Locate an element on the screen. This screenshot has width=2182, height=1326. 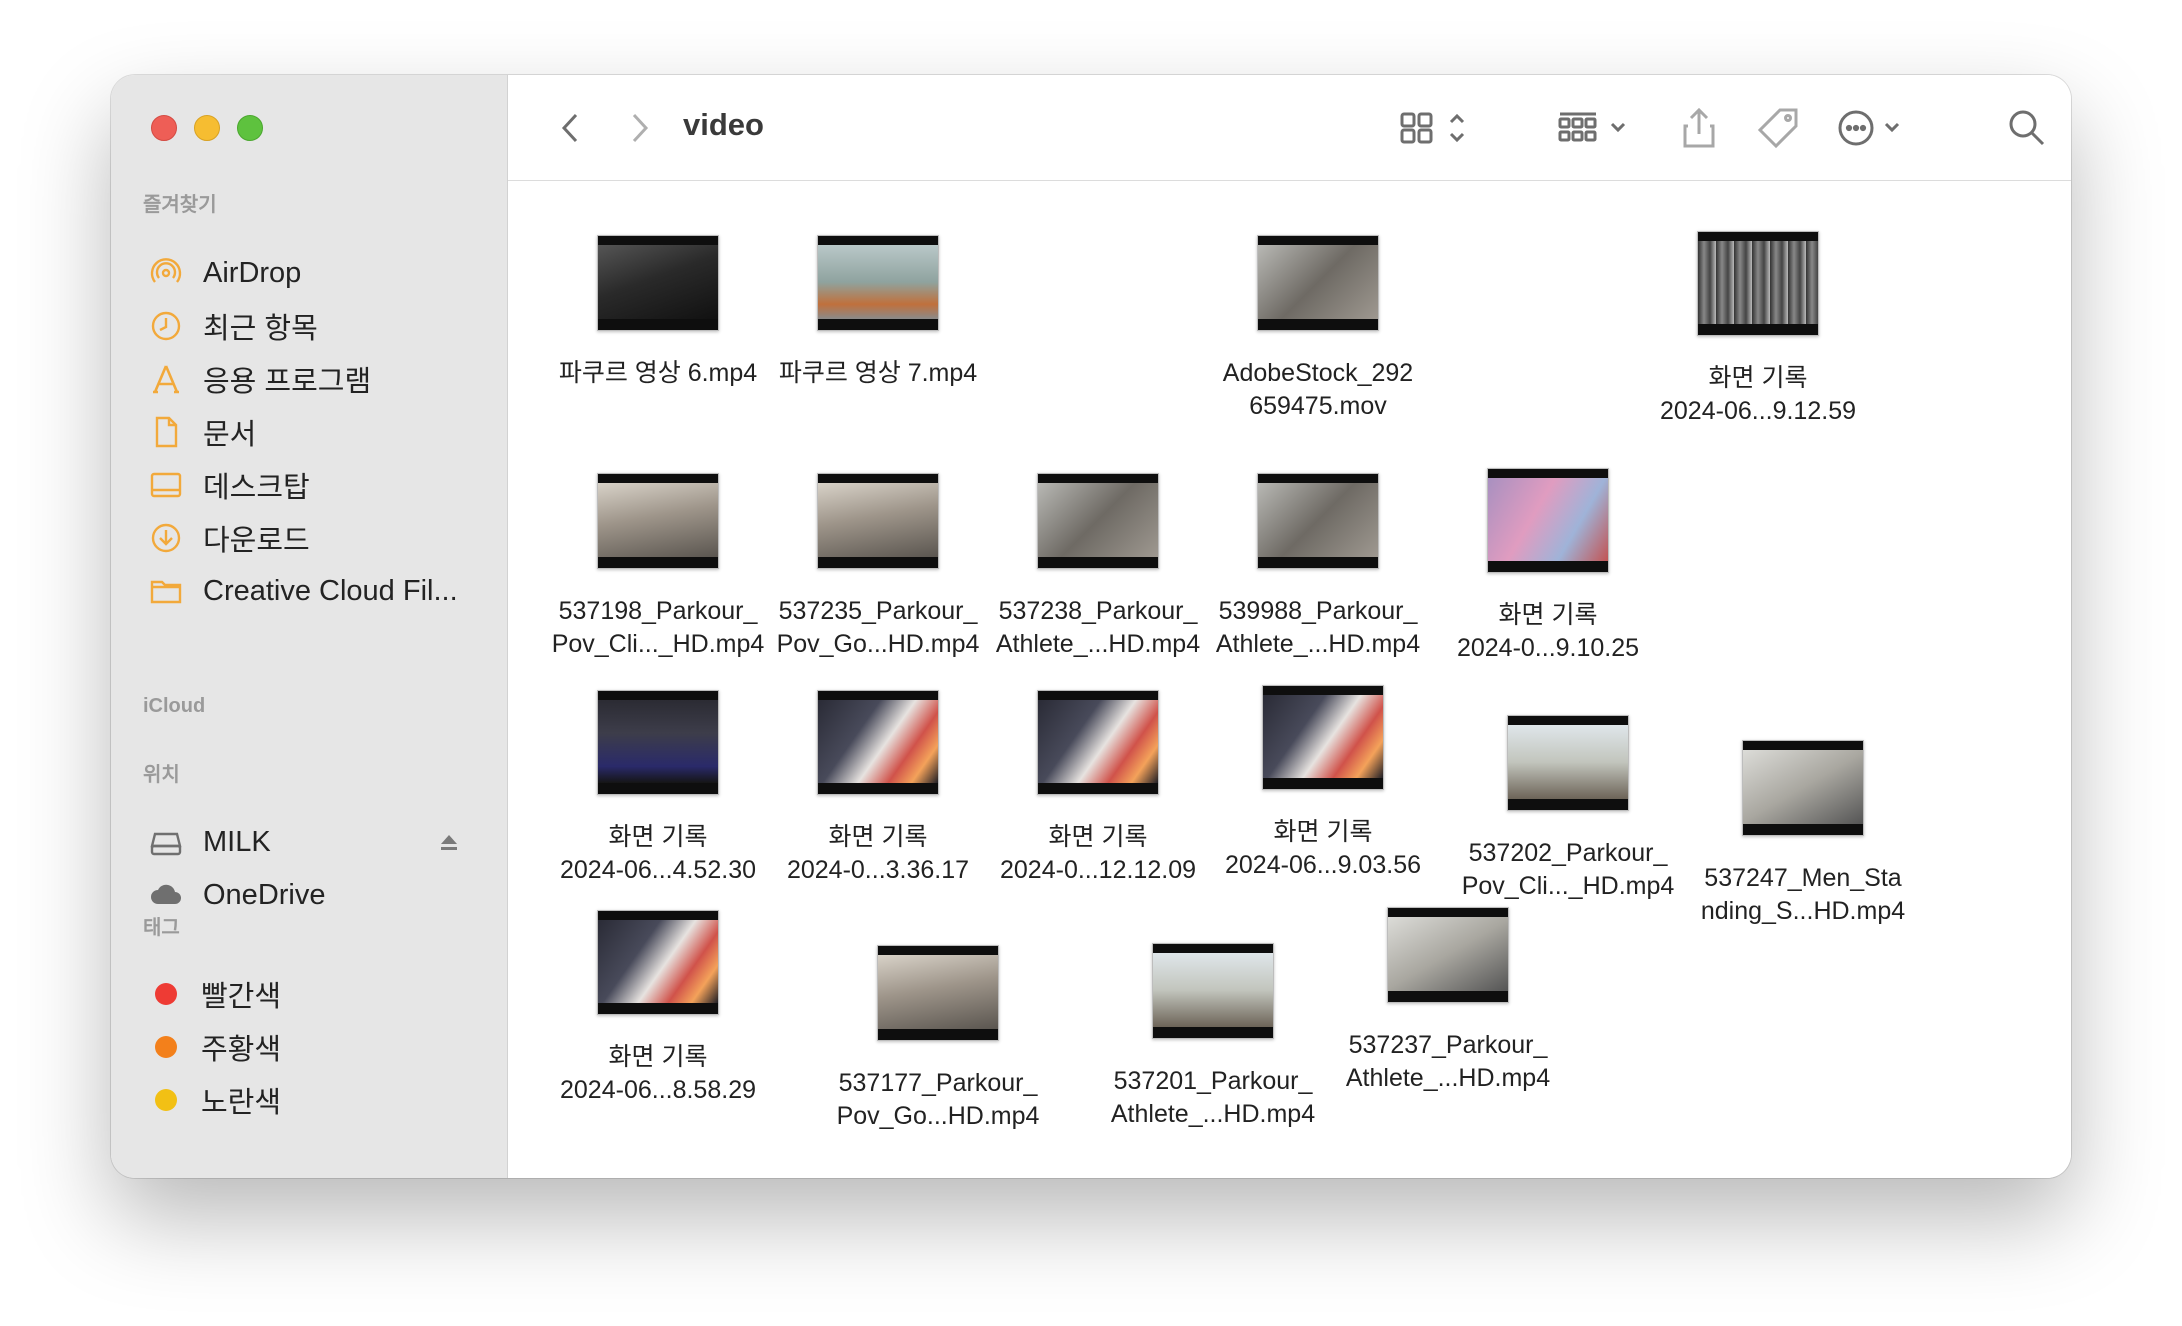
file-name-line: 2024-06...9.12.59 is located at coordinates (1758, 411).